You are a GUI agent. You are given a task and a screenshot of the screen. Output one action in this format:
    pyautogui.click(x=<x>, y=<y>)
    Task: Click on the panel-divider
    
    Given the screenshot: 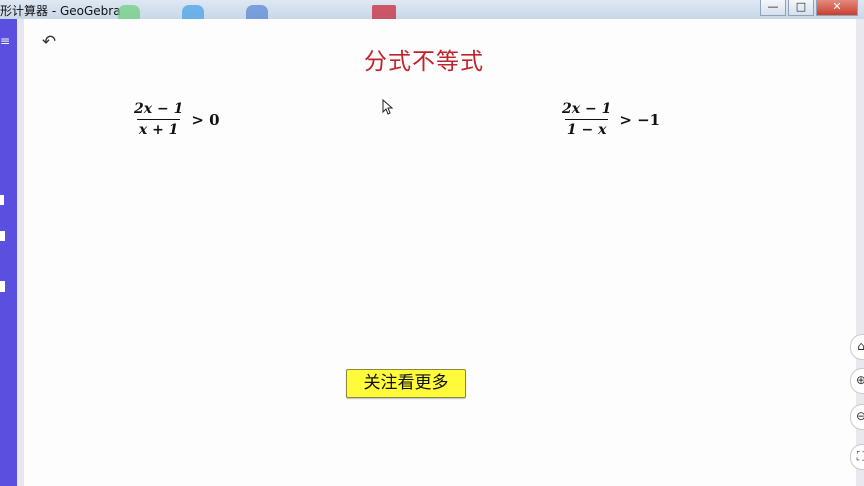 What is the action you would take?
    pyautogui.click(x=20, y=252)
    